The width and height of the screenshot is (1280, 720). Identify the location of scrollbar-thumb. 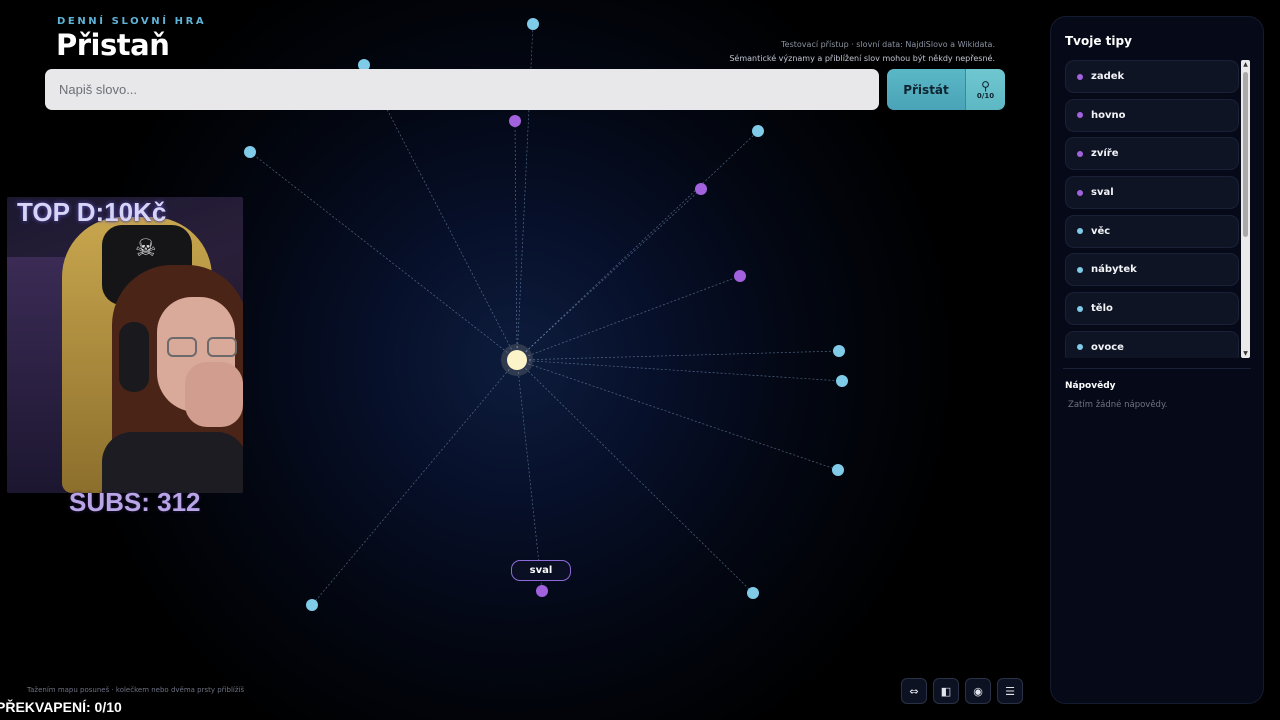
(1245, 154).